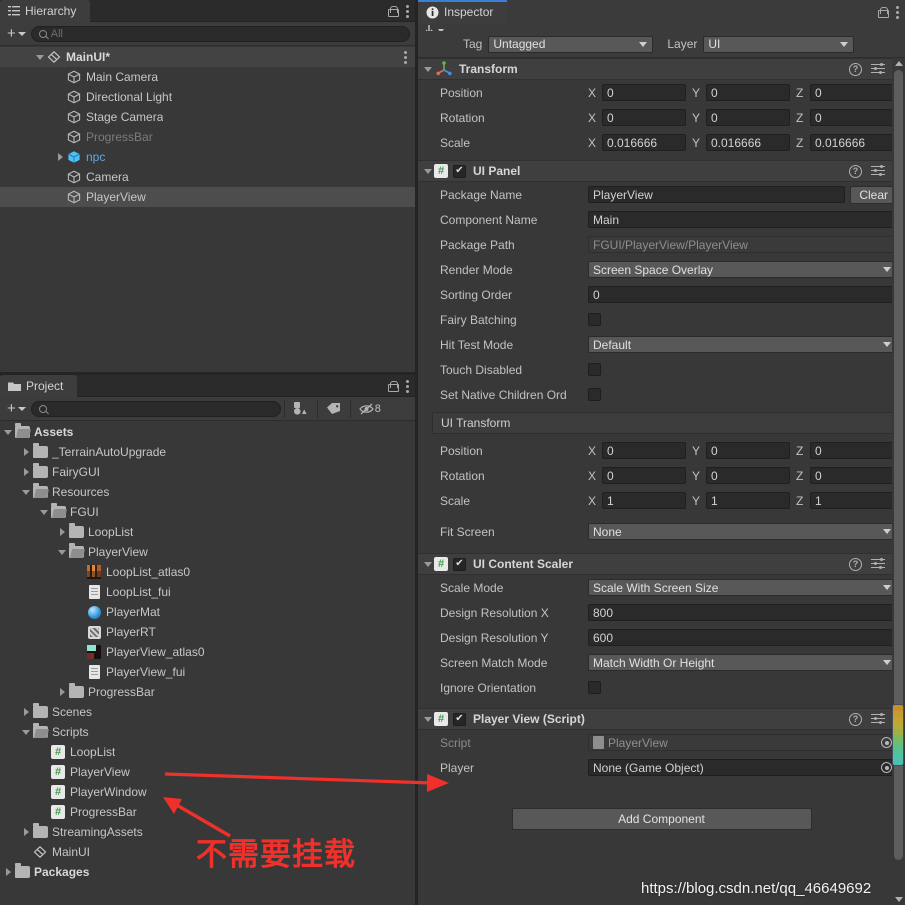 This screenshot has height=905, width=905. Describe the element at coordinates (334, 409) in the screenshot. I see `filter-by-label-icon` at that location.